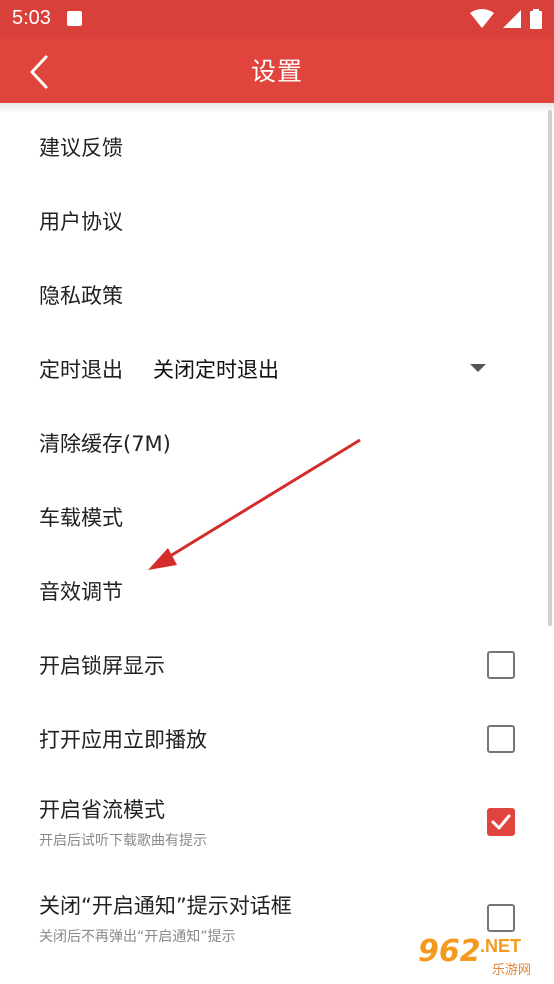 This screenshot has height=984, width=554. I want to click on watermark-logo: 962 .NET 乐游网, so click(480, 955).